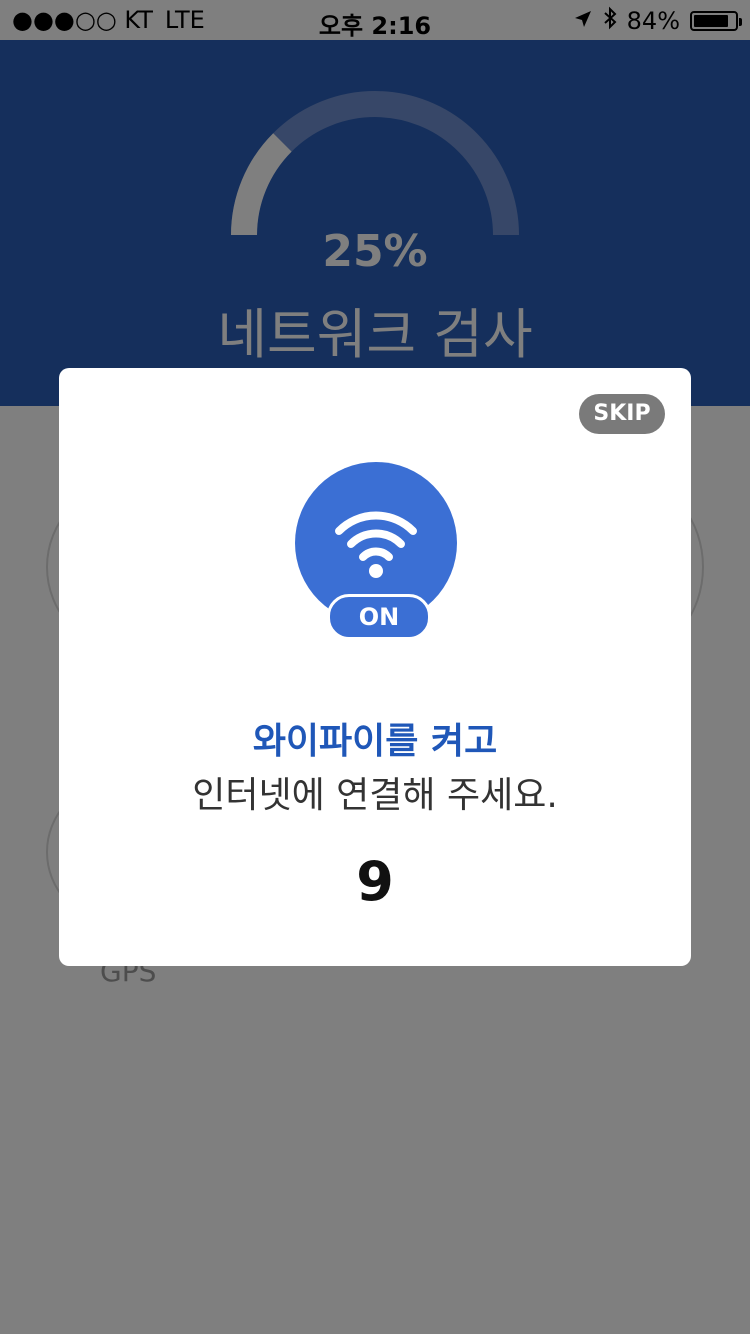 This screenshot has width=750, height=1334. What do you see at coordinates (622, 414) in the screenshot?
I see `skip-button: SKIP` at bounding box center [622, 414].